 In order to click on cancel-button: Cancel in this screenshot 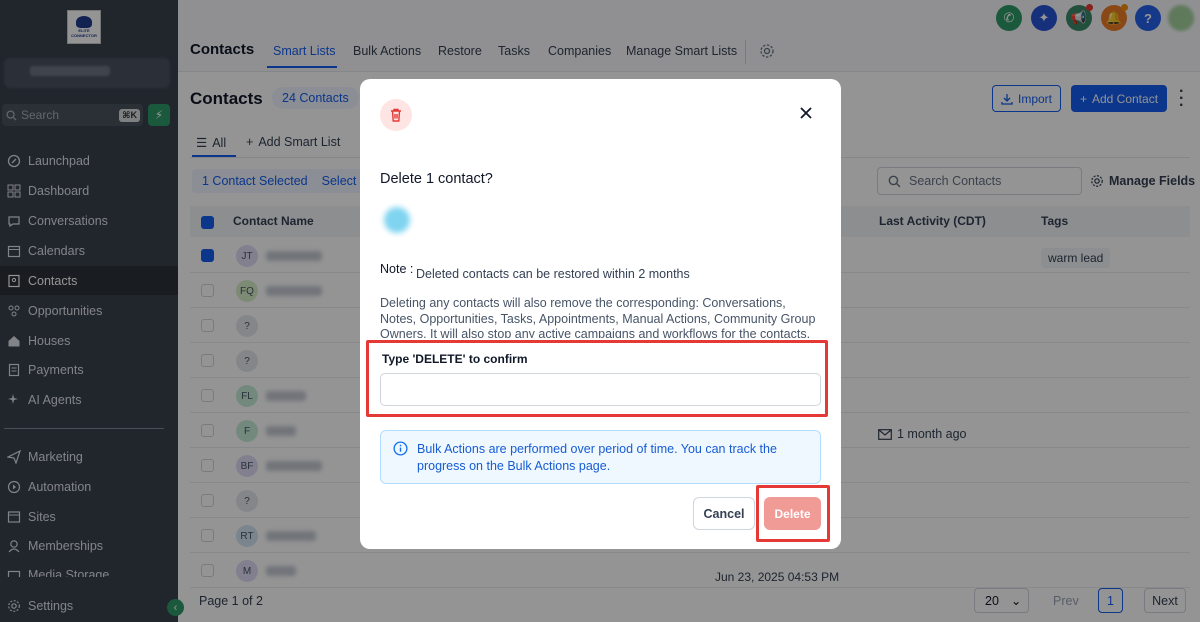, I will do `click(724, 513)`.